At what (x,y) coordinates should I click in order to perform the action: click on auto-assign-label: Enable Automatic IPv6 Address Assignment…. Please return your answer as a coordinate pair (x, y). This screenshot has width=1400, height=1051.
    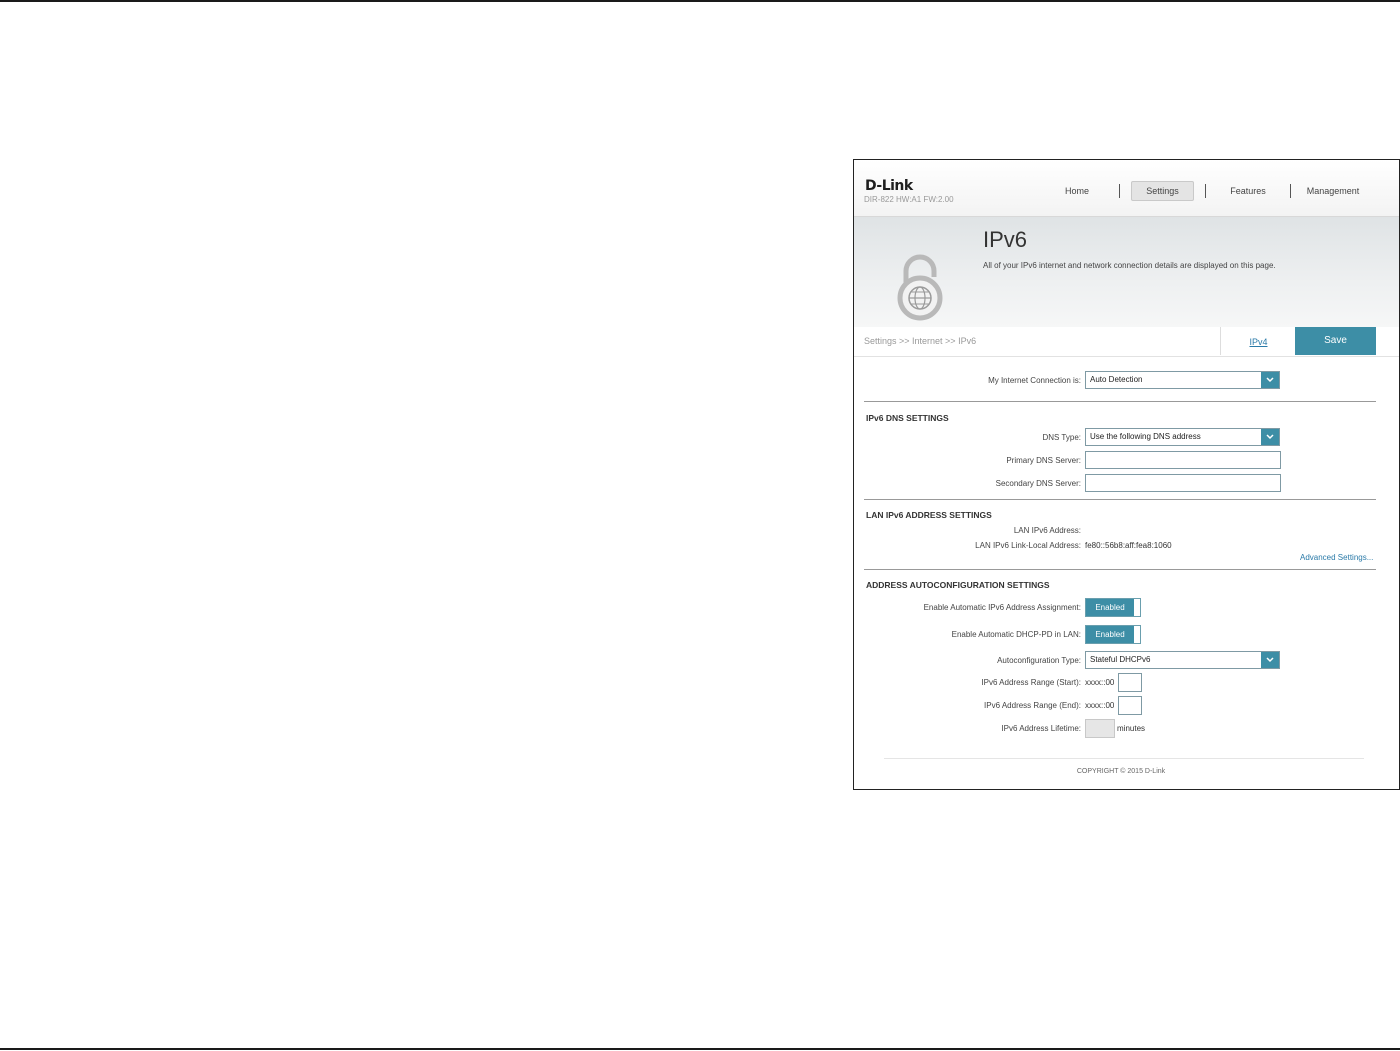
    Looking at the image, I should click on (1002, 607).